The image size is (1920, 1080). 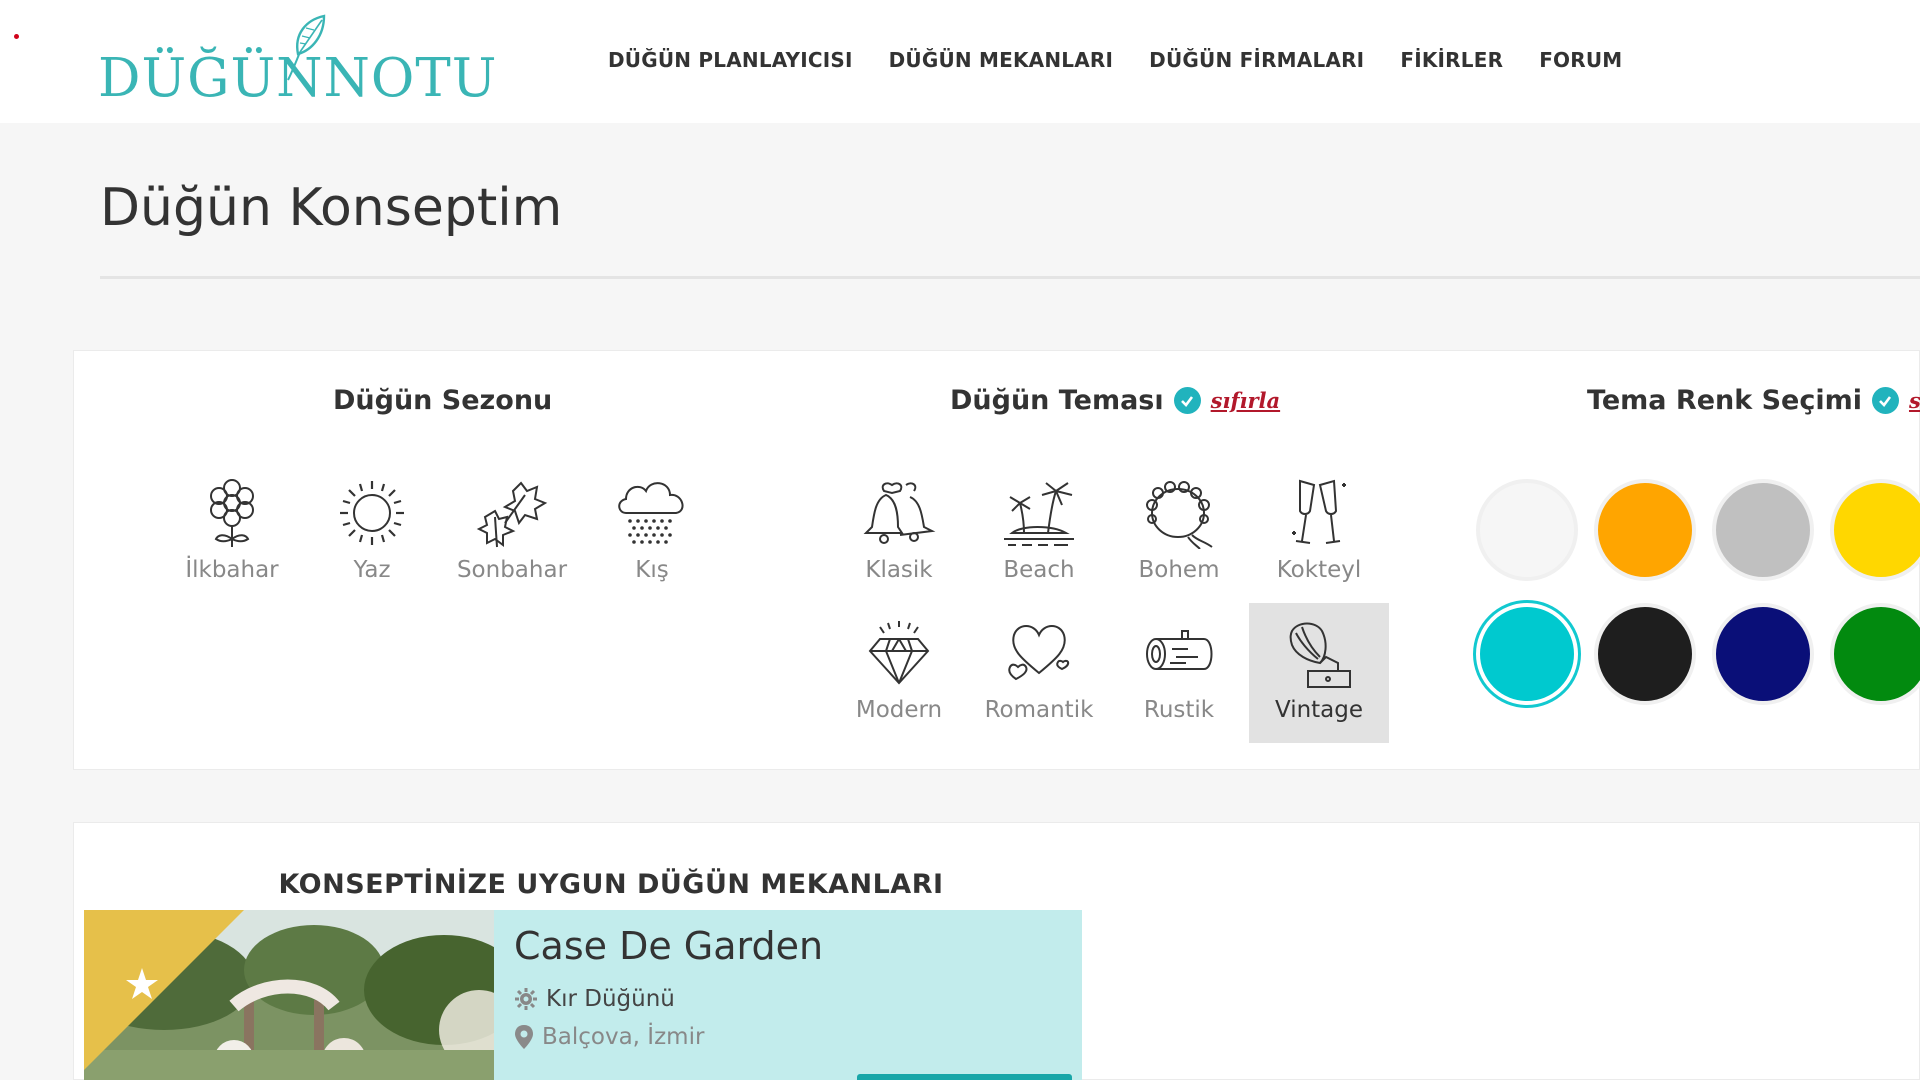 What do you see at coordinates (1179, 570) in the screenshot?
I see `theme-label-bohem: Bohem` at bounding box center [1179, 570].